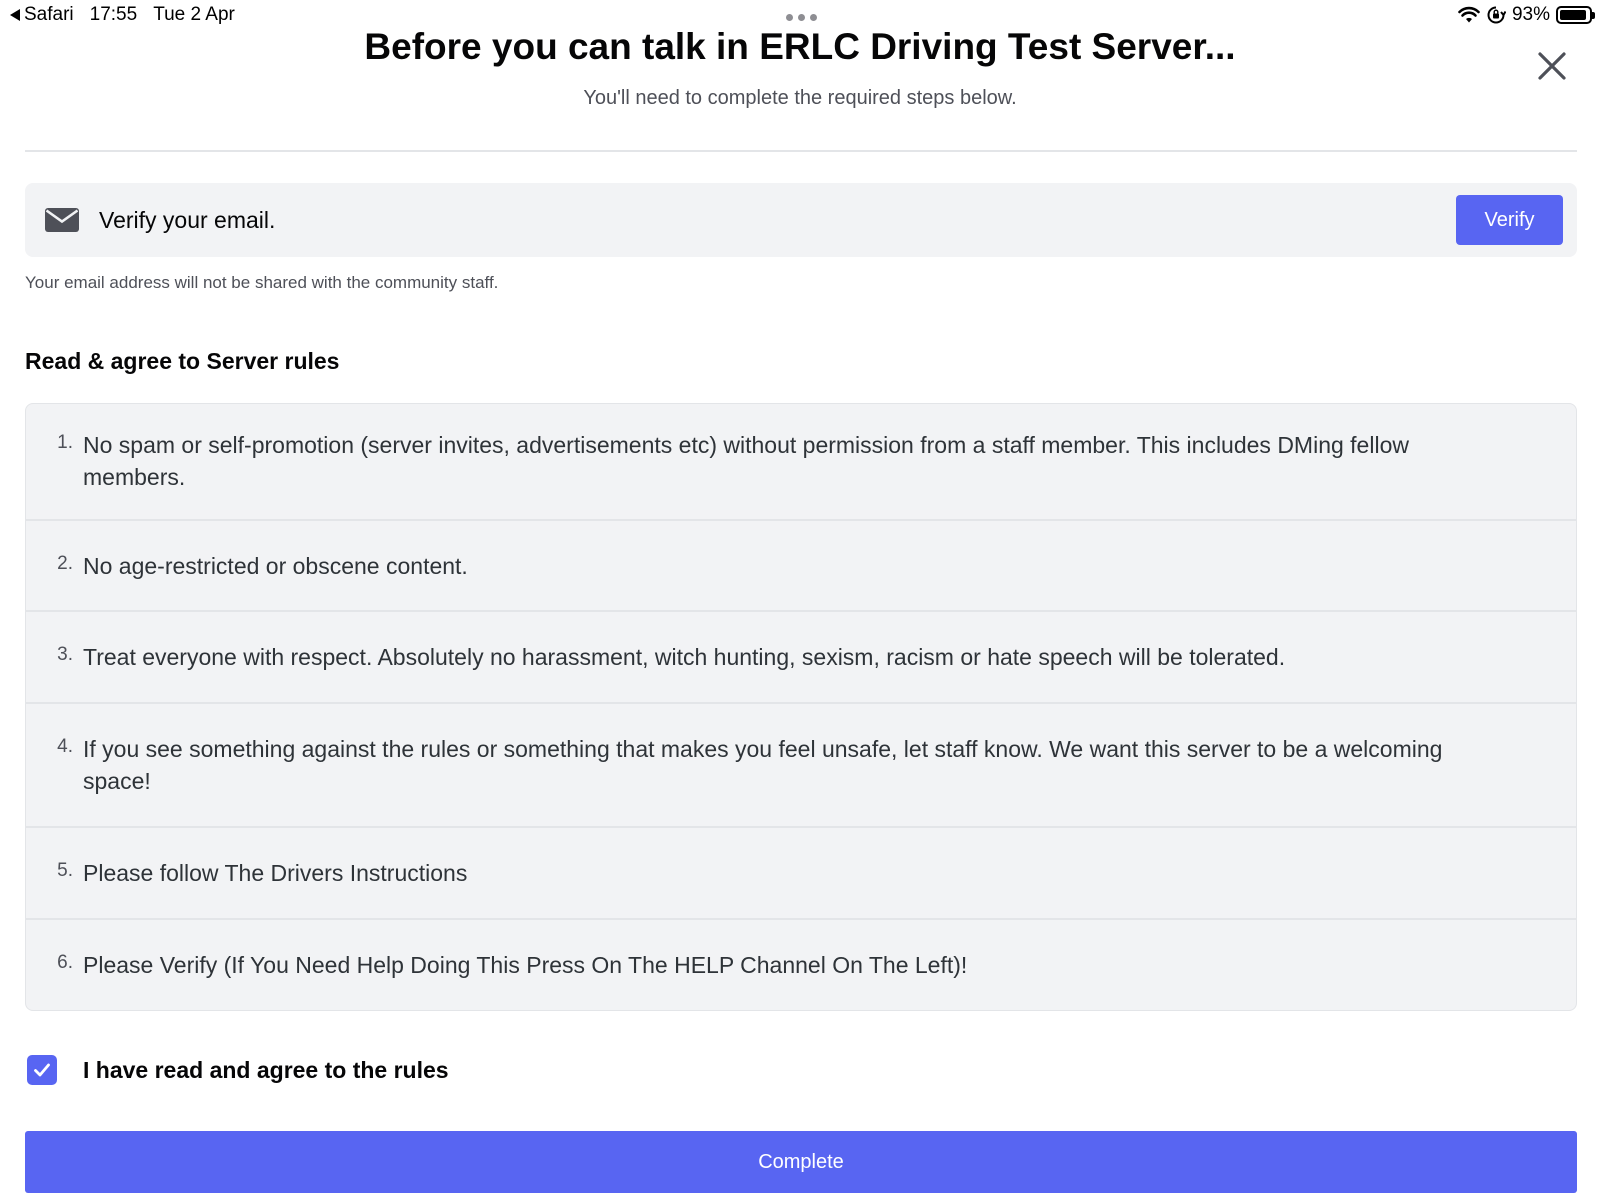 The height and width of the screenshot is (1200, 1600). What do you see at coordinates (187, 219) in the screenshot?
I see `verify-email-text: Verify your email.` at bounding box center [187, 219].